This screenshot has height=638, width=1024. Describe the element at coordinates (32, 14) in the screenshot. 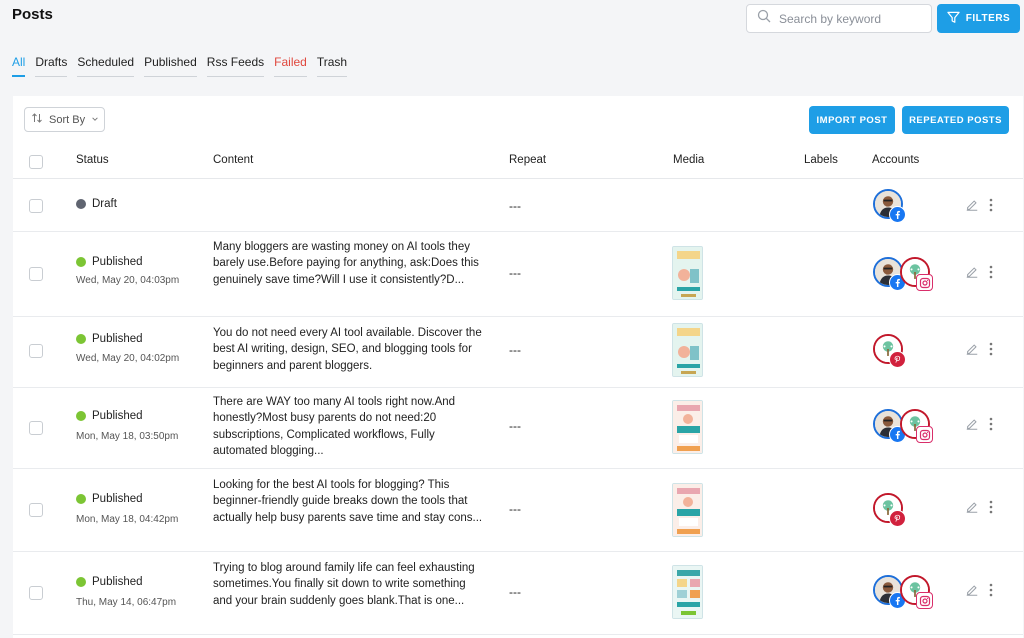

I see `page-title: Posts` at that location.